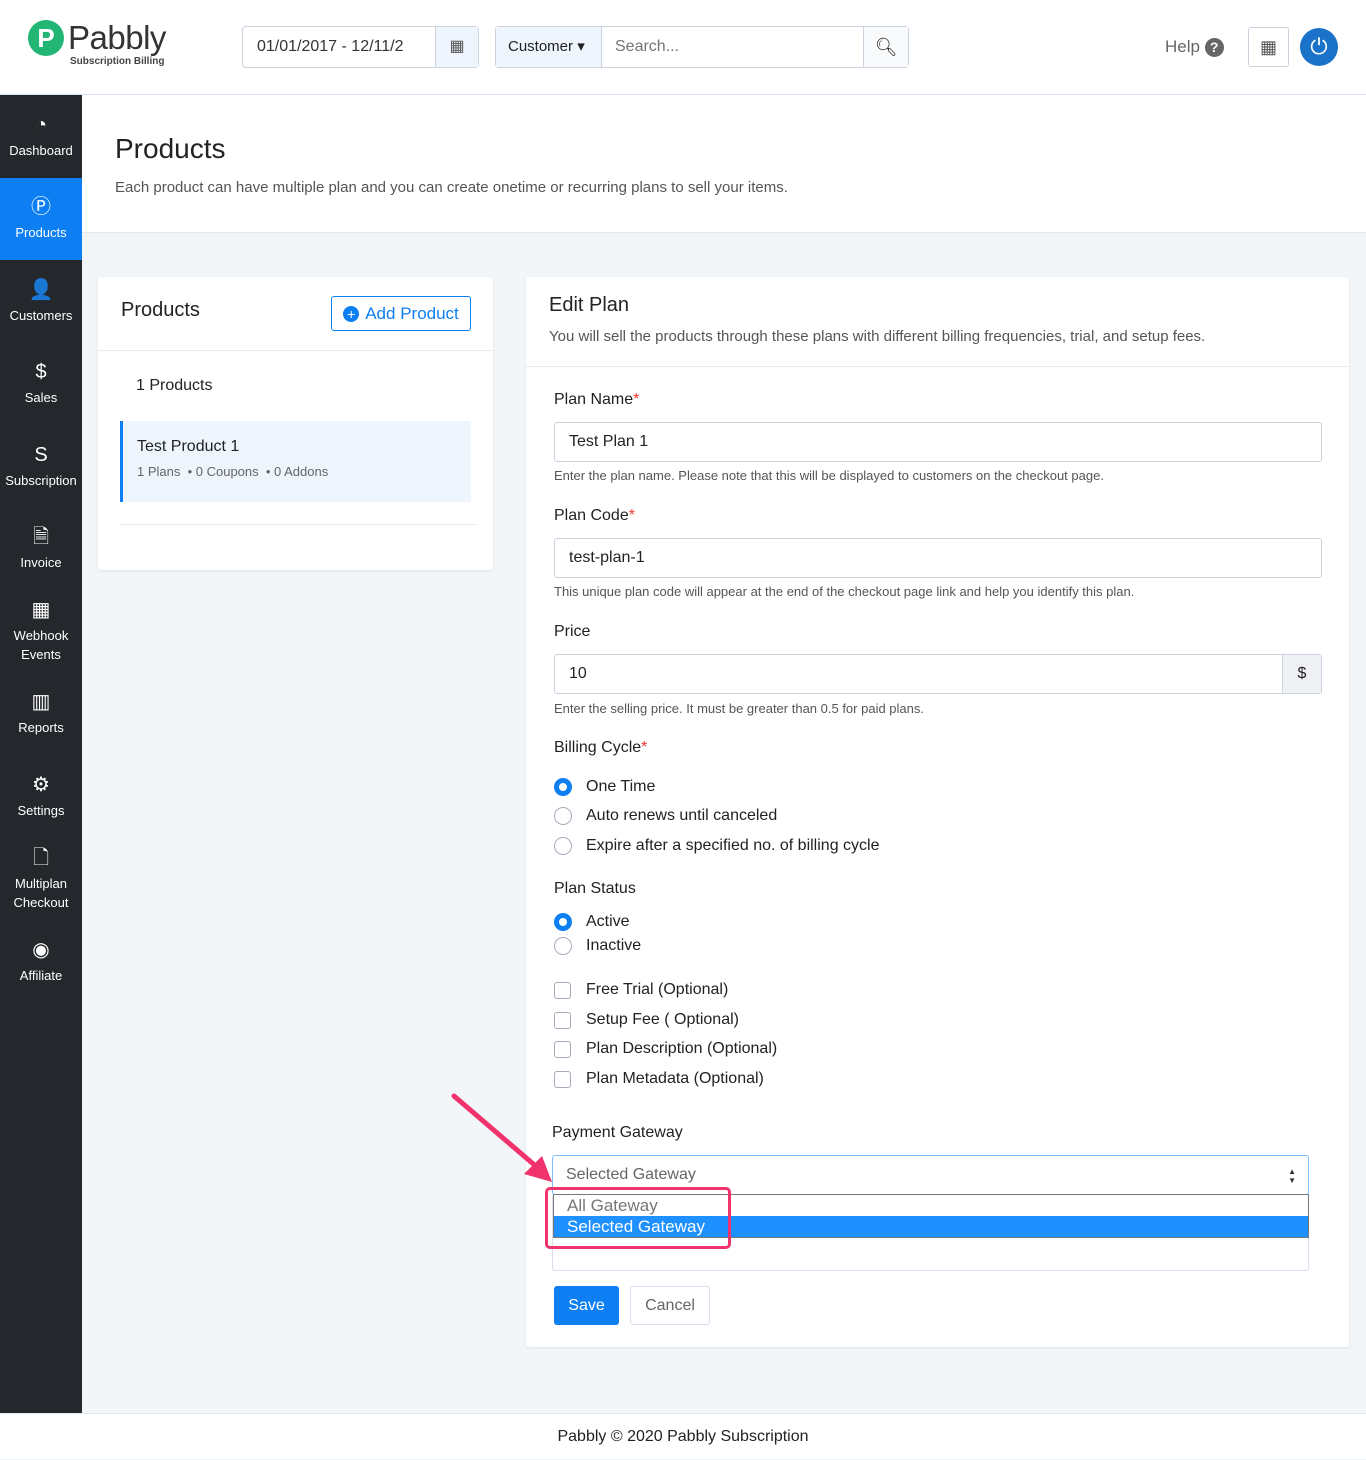 The height and width of the screenshot is (1460, 1366). I want to click on free-trial-checkbox: Free Trial (Optional), so click(641, 990).